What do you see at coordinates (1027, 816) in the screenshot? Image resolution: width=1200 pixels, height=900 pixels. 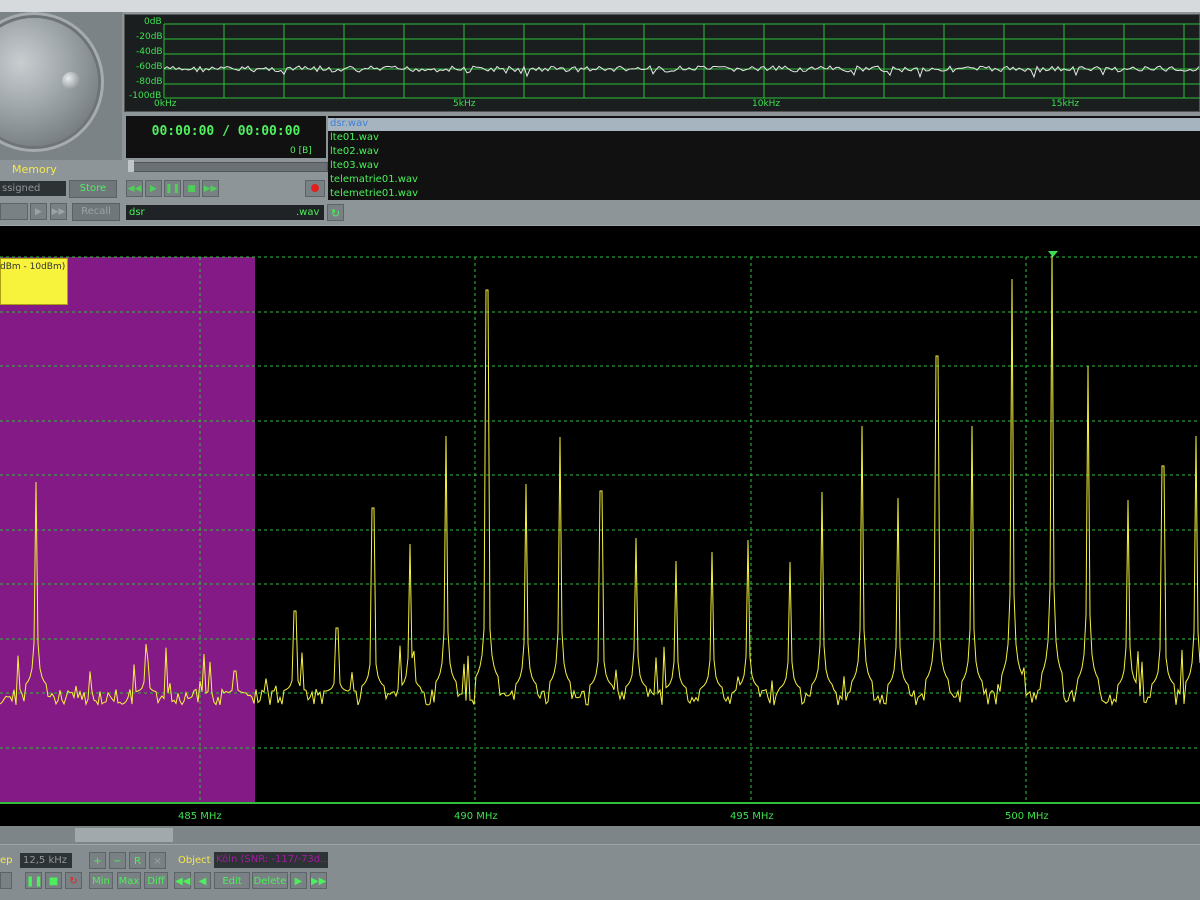 I see `freq-axis-label: 500 MHz` at bounding box center [1027, 816].